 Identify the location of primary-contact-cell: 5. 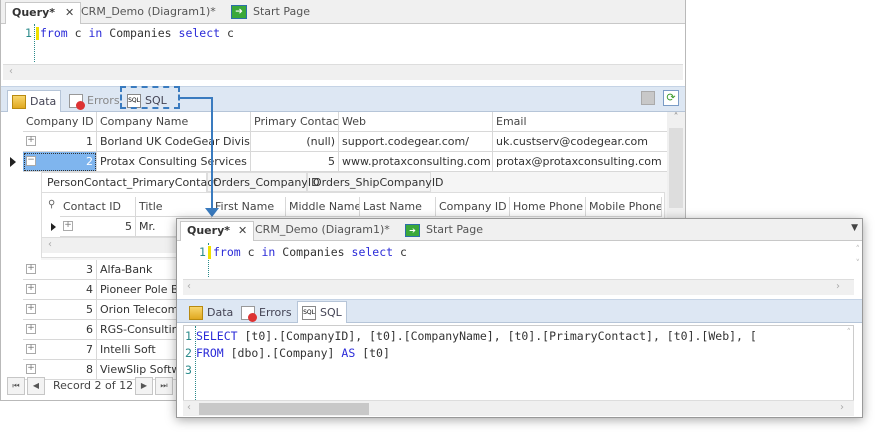
(295, 162).